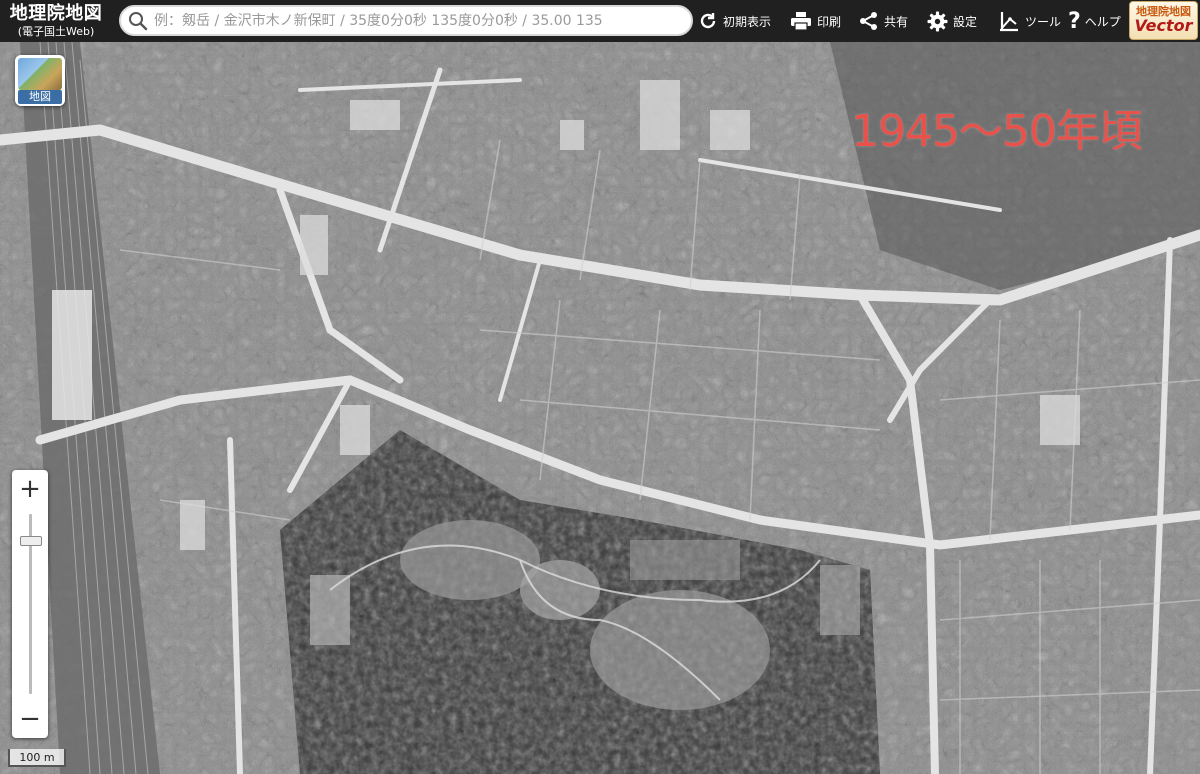 The image size is (1200, 774). Describe the element at coordinates (997, 131) in the screenshot. I see `era-overlay-label: 1945〜50年頃` at that location.